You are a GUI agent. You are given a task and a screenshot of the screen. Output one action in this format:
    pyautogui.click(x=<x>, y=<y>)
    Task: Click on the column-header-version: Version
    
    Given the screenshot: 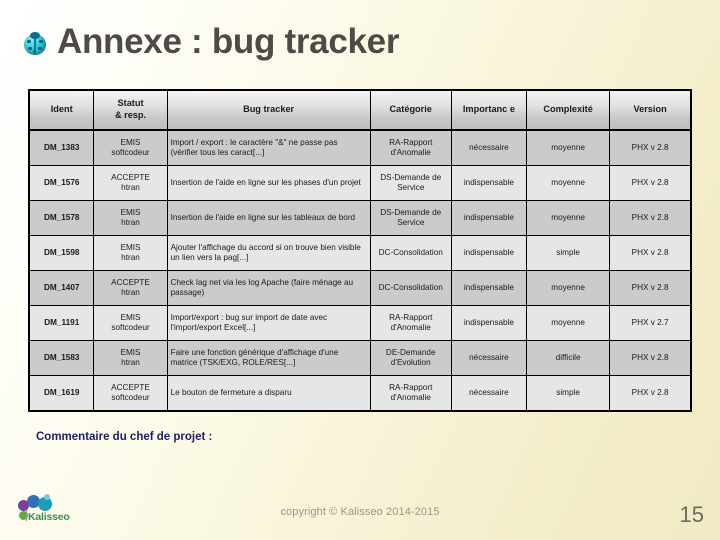 What is the action you would take?
    pyautogui.click(x=650, y=110)
    